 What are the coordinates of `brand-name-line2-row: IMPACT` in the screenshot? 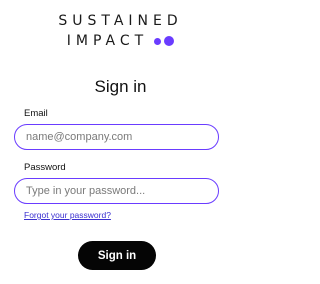 It's located at (120, 41).